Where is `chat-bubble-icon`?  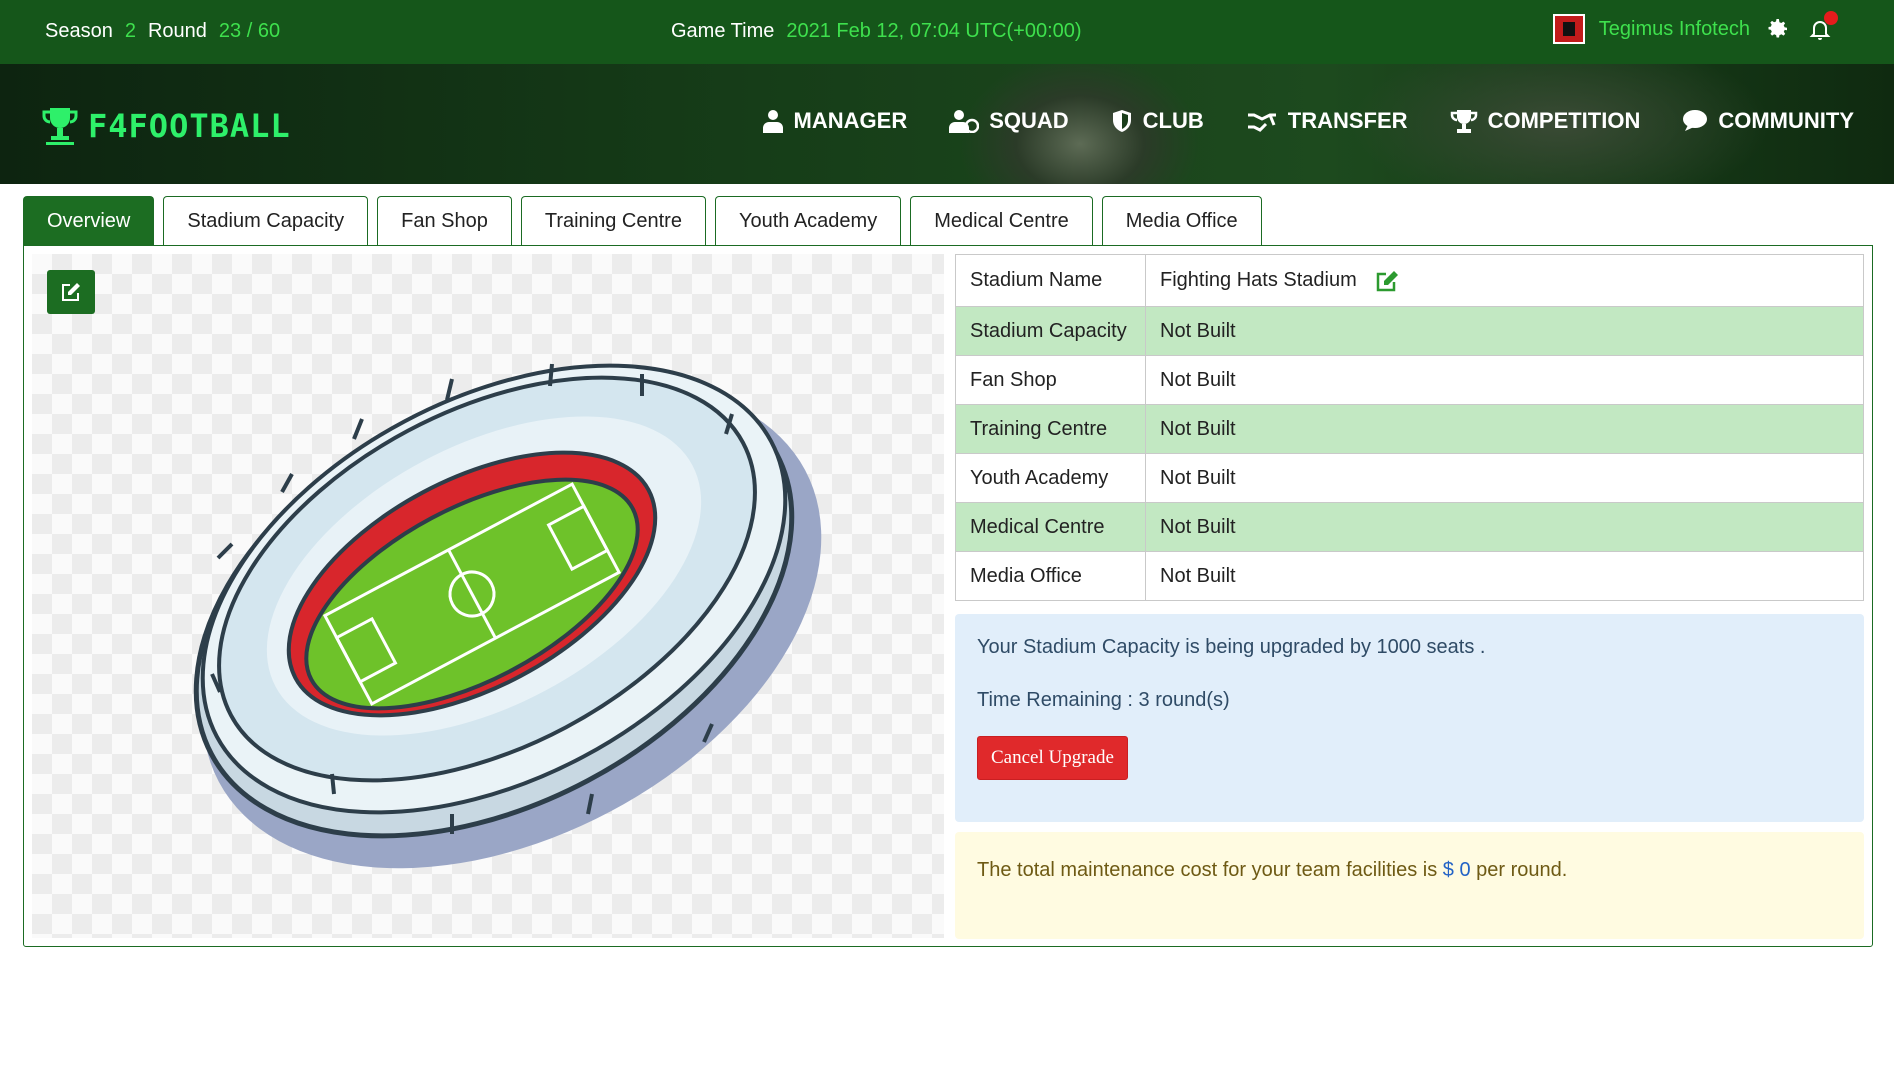
chat-bubble-icon is located at coordinates (1695, 120).